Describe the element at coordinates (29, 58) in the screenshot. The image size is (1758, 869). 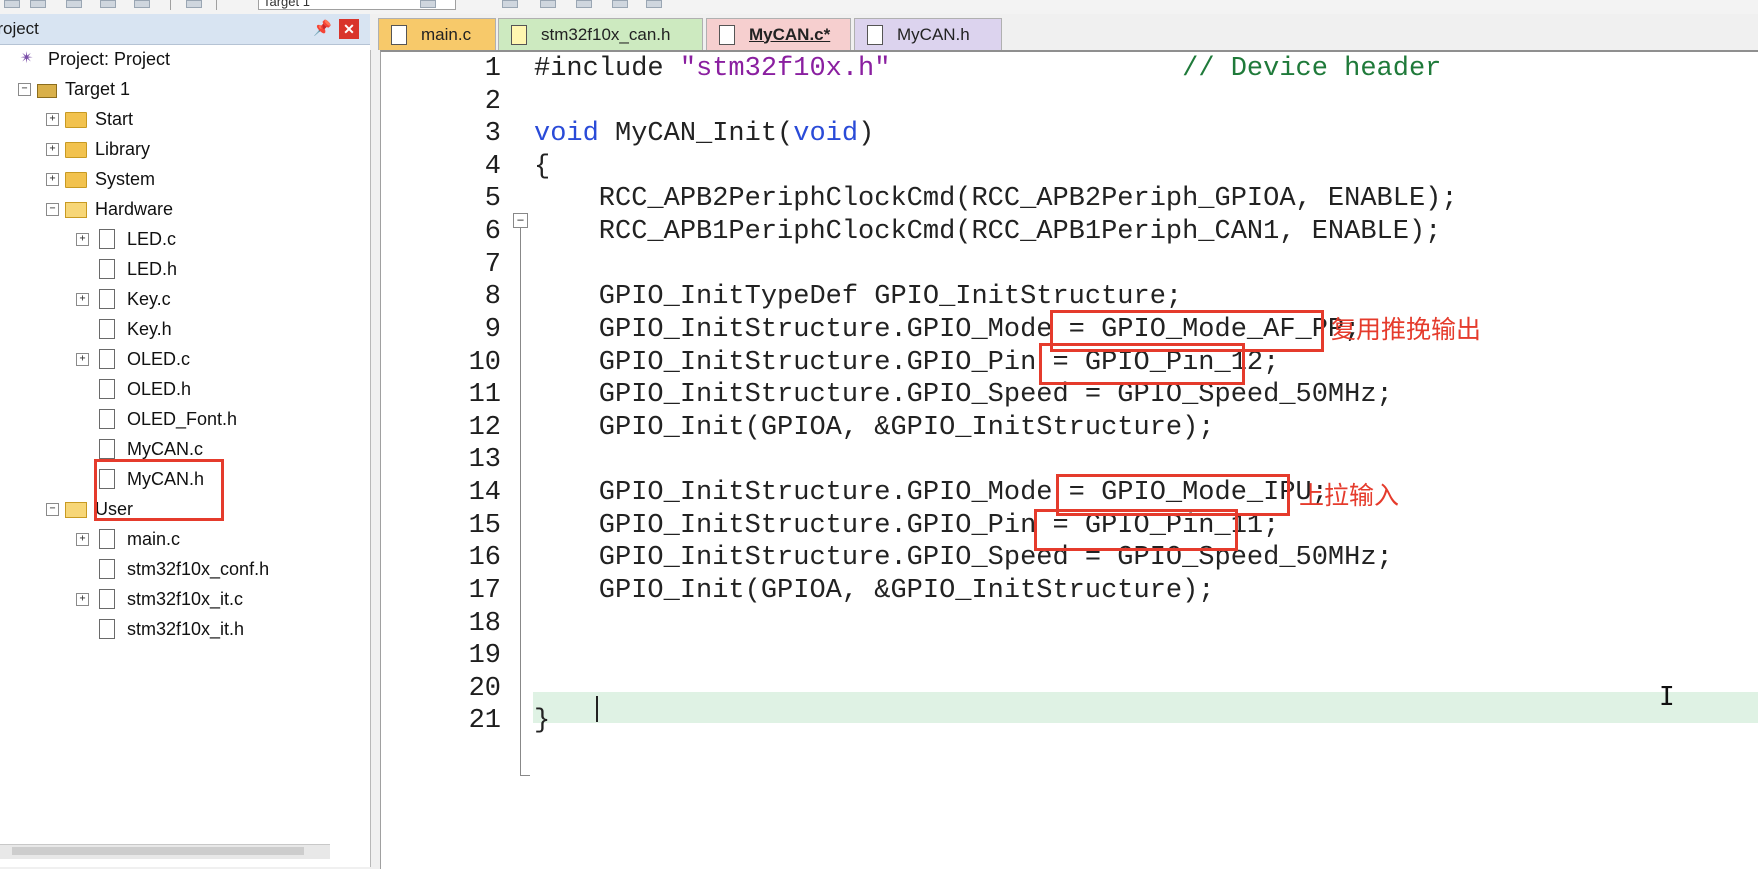
I see `project-icon` at that location.